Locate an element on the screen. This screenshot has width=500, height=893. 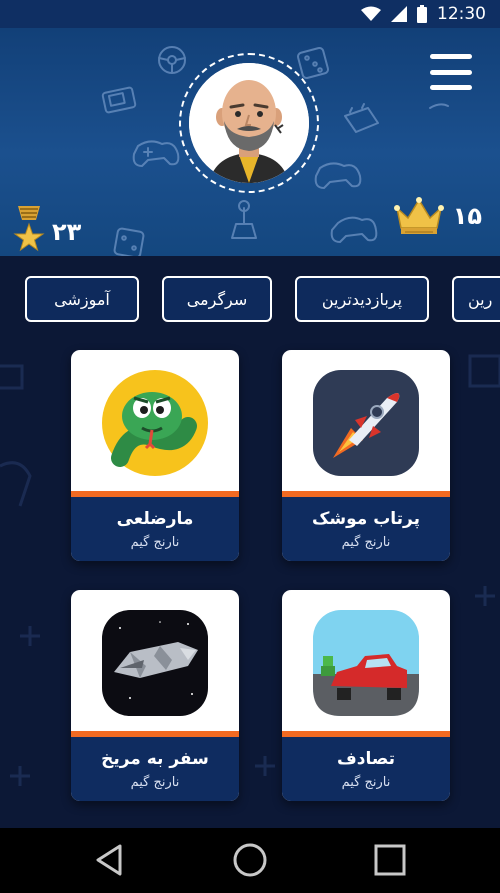
crowns-count: ۱۵ is located at coordinates (467, 216).